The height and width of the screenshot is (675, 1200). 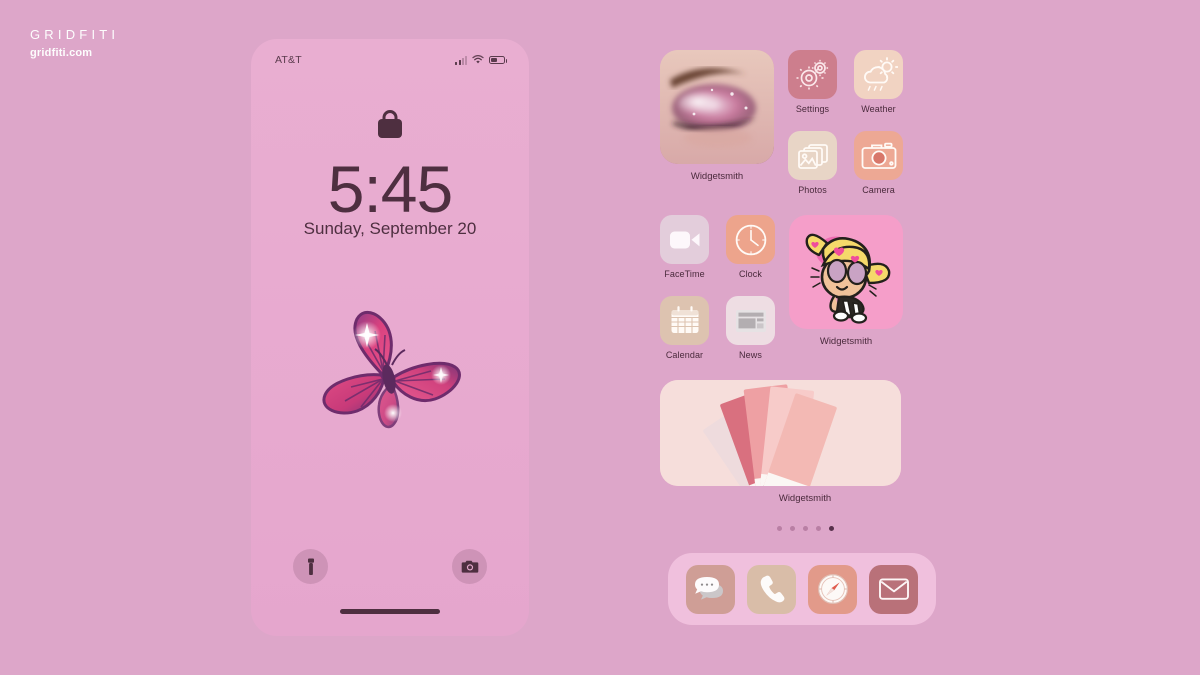 I want to click on page-dots, so click(x=805, y=528).